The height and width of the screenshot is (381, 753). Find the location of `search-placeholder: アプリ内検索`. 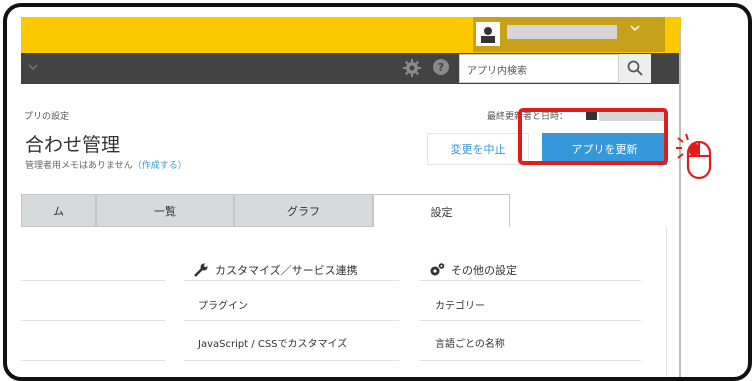

search-placeholder: アプリ内検索 is located at coordinates (497, 71).